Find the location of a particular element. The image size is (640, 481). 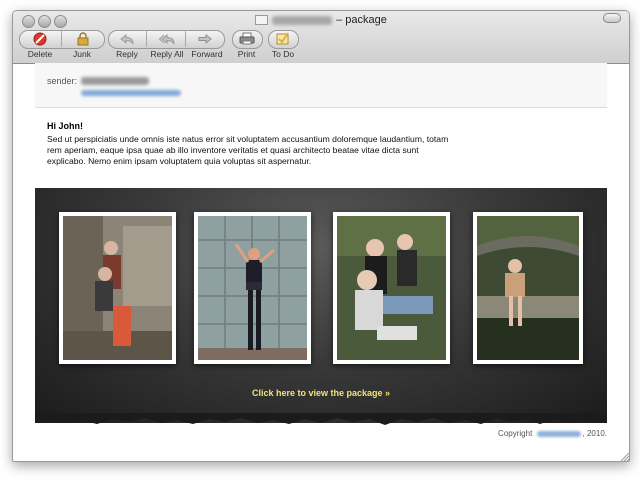

resize-grip-icon is located at coordinates (624, 456).